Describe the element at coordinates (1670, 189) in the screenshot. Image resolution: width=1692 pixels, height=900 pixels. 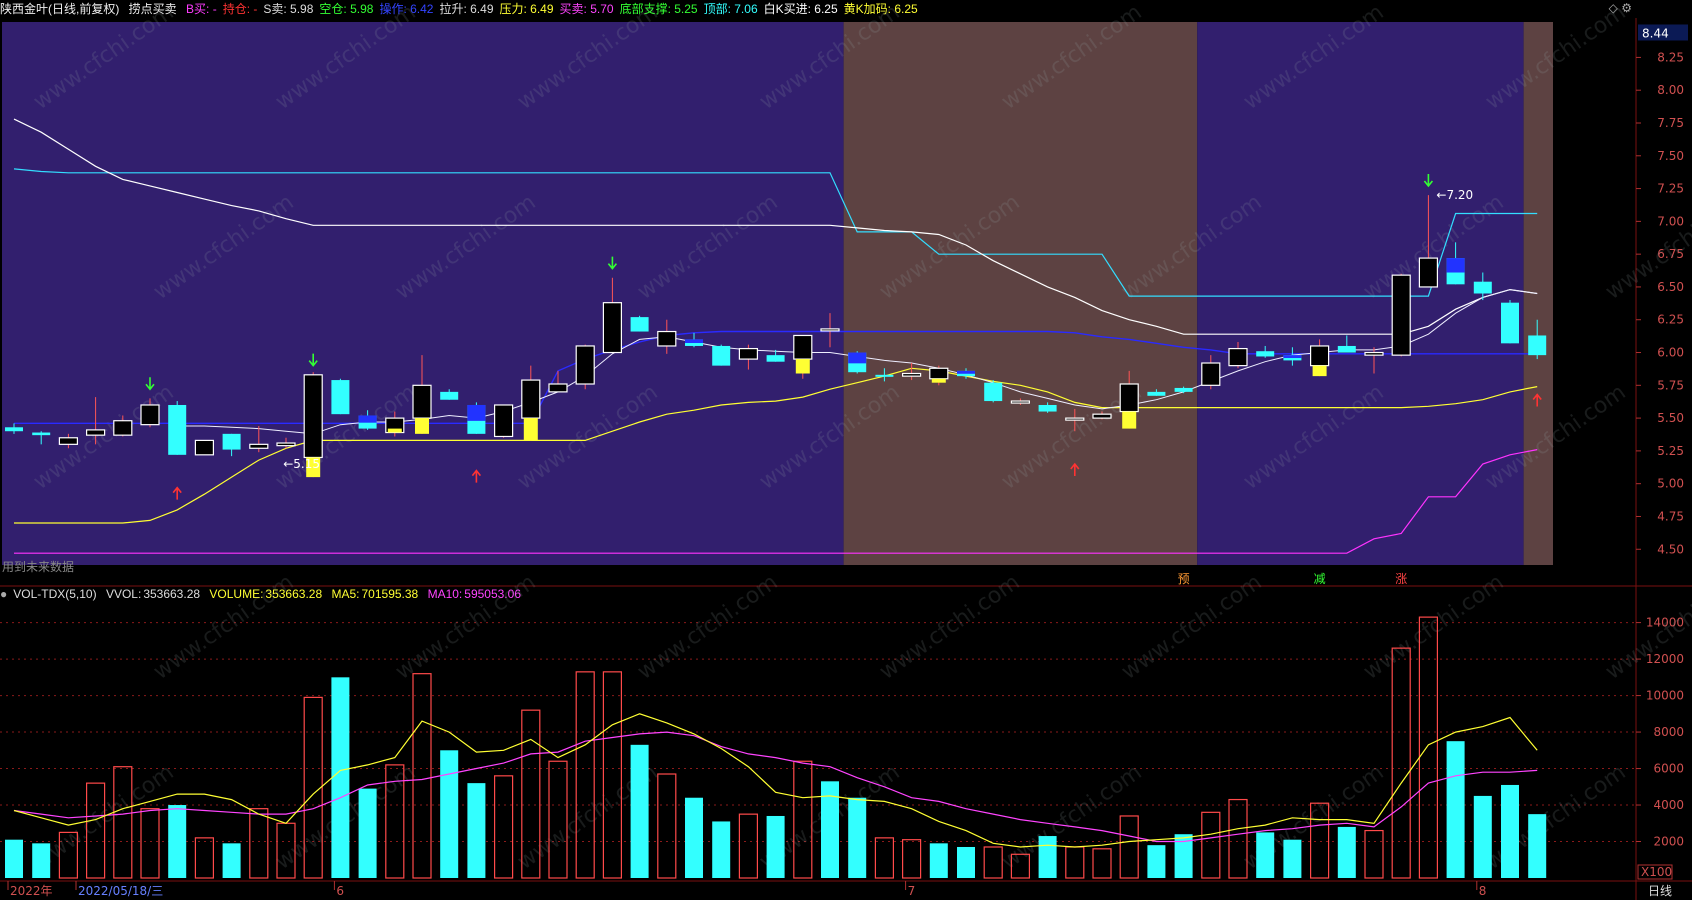
I see `price-tick-label: 7.25` at that location.